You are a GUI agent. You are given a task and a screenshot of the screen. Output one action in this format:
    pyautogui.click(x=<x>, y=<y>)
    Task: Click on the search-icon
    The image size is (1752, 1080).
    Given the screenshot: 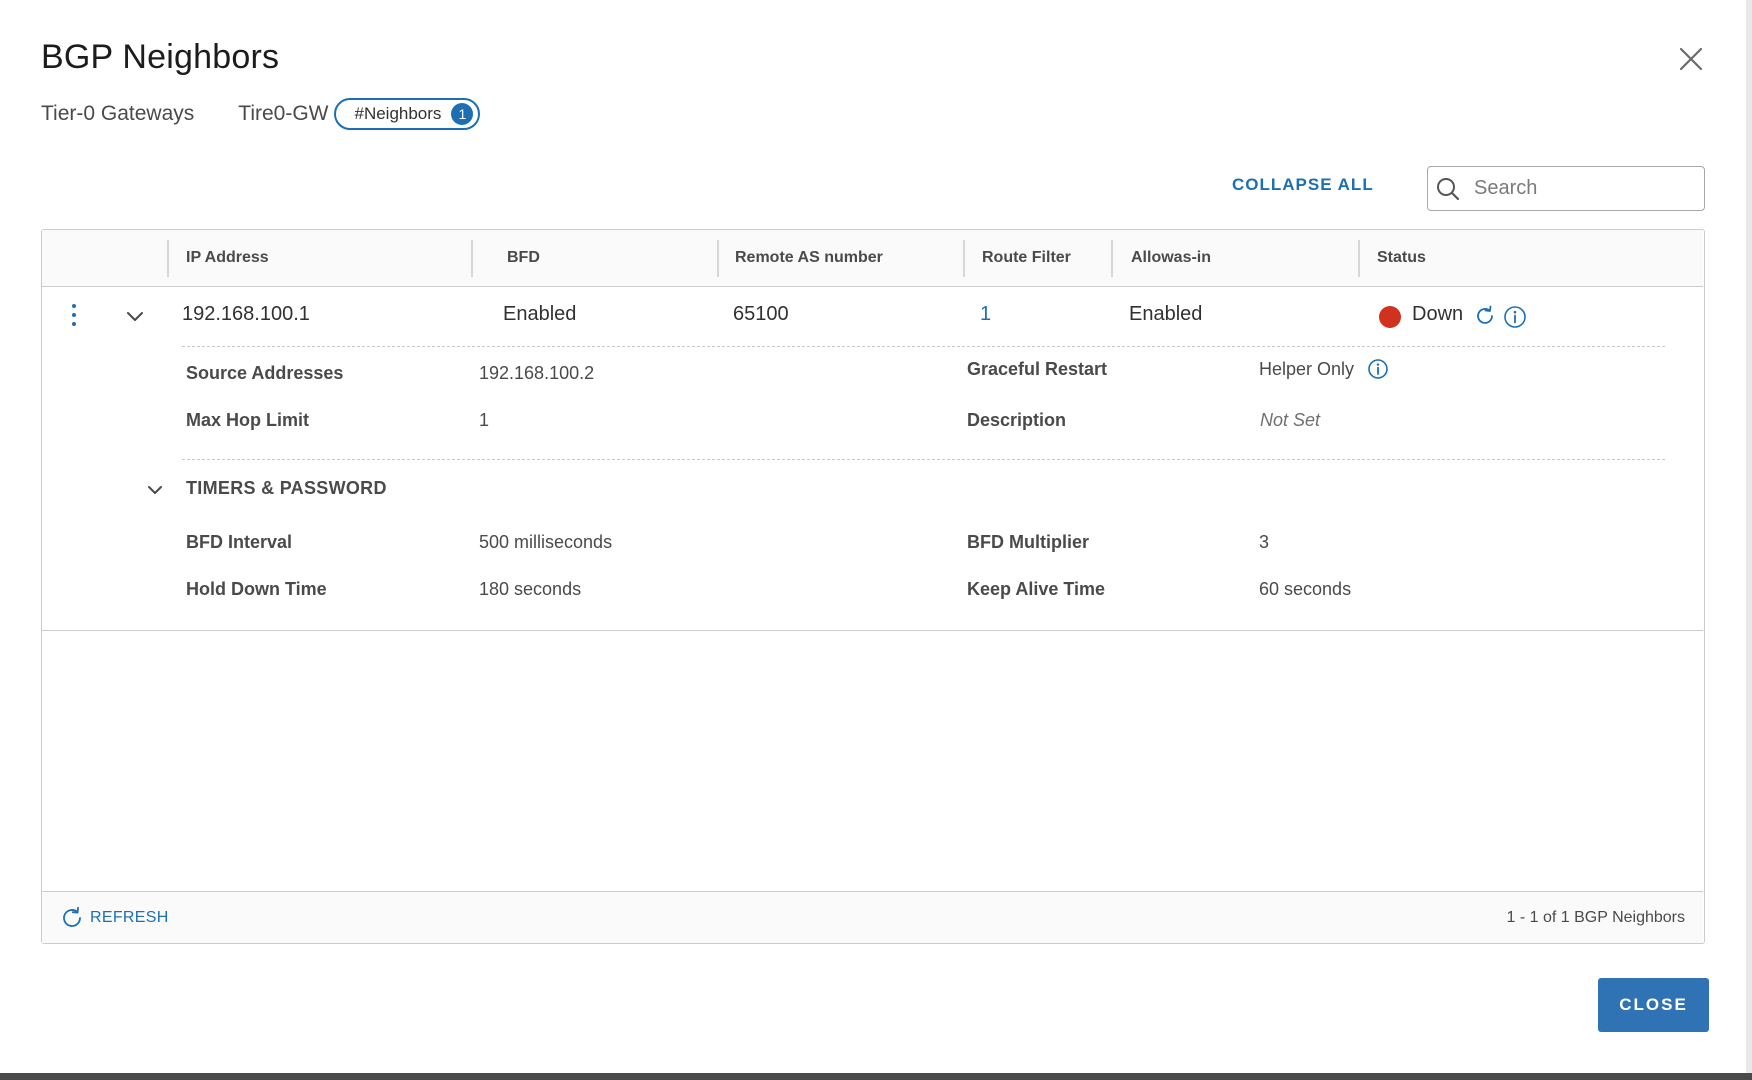 What is the action you would take?
    pyautogui.click(x=1448, y=188)
    